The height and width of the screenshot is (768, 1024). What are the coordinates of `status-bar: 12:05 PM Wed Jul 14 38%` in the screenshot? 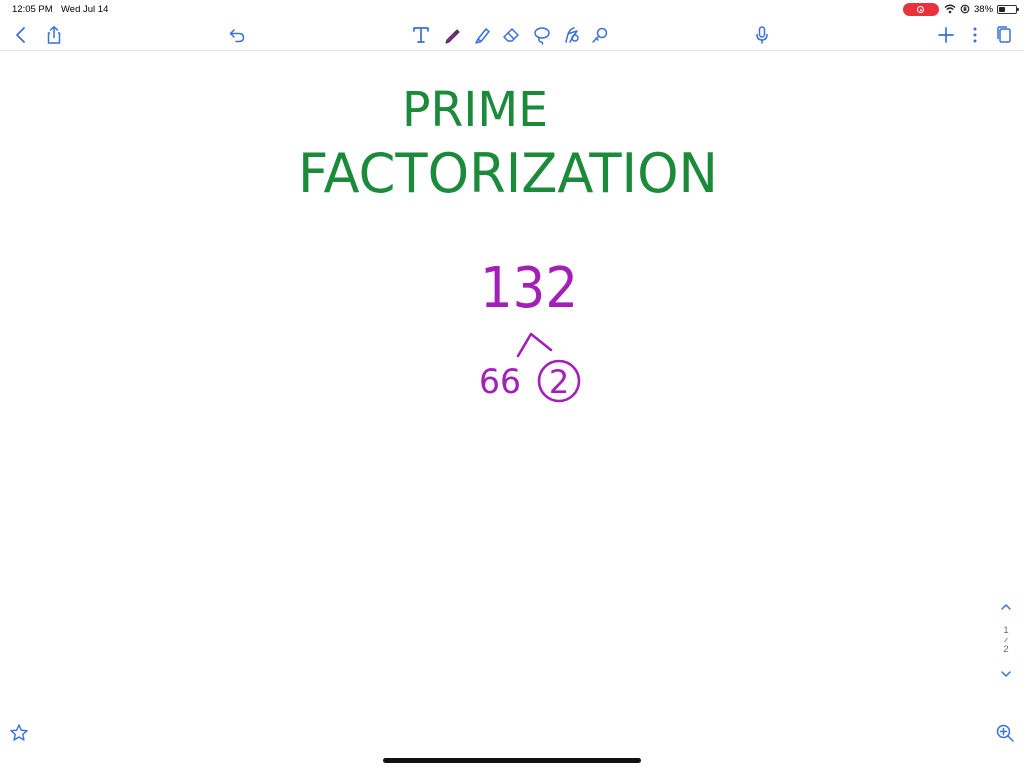 It's located at (512, 9).